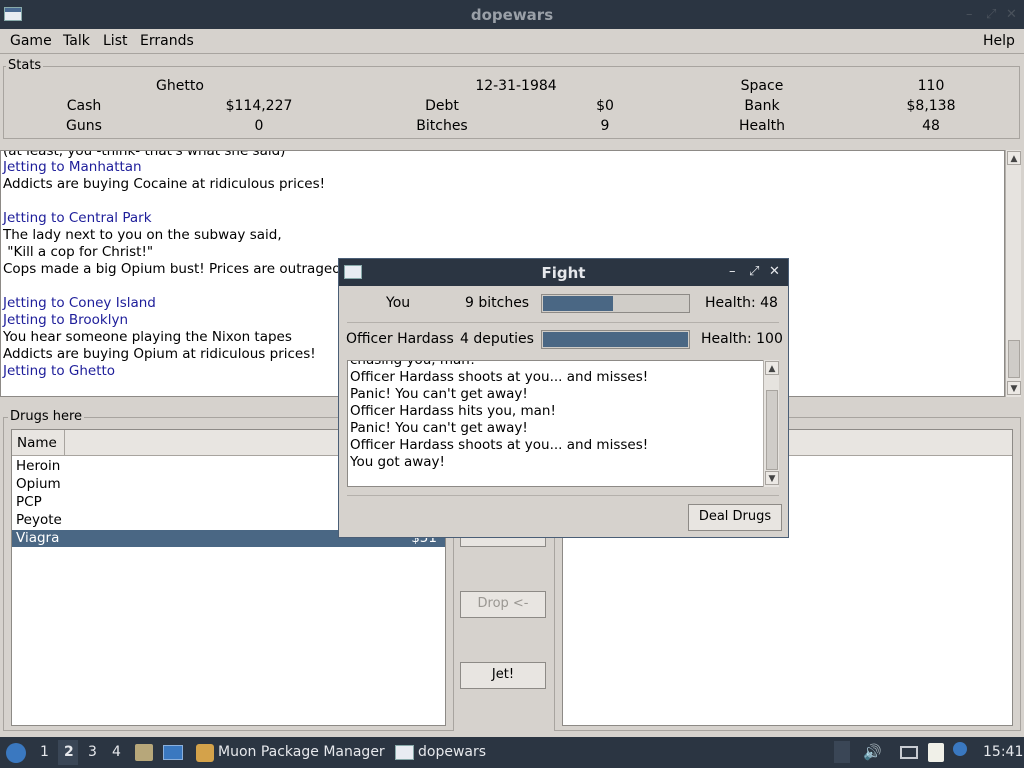 The height and width of the screenshot is (768, 1024). What do you see at coordinates (397, 462) in the screenshot?
I see `fight-log-line: You got away!` at bounding box center [397, 462].